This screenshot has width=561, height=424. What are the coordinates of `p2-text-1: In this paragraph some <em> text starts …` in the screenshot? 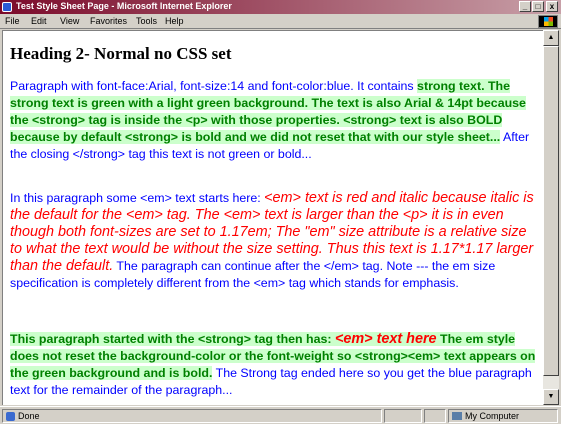 It's located at (137, 198).